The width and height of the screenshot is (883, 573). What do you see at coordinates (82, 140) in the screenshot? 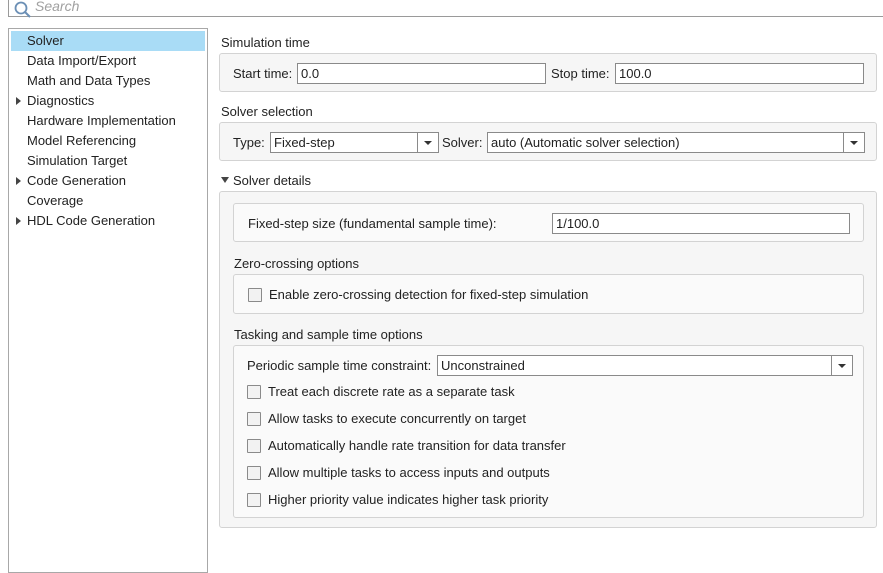
I see `sidebar-item-label: Model Referencing` at bounding box center [82, 140].